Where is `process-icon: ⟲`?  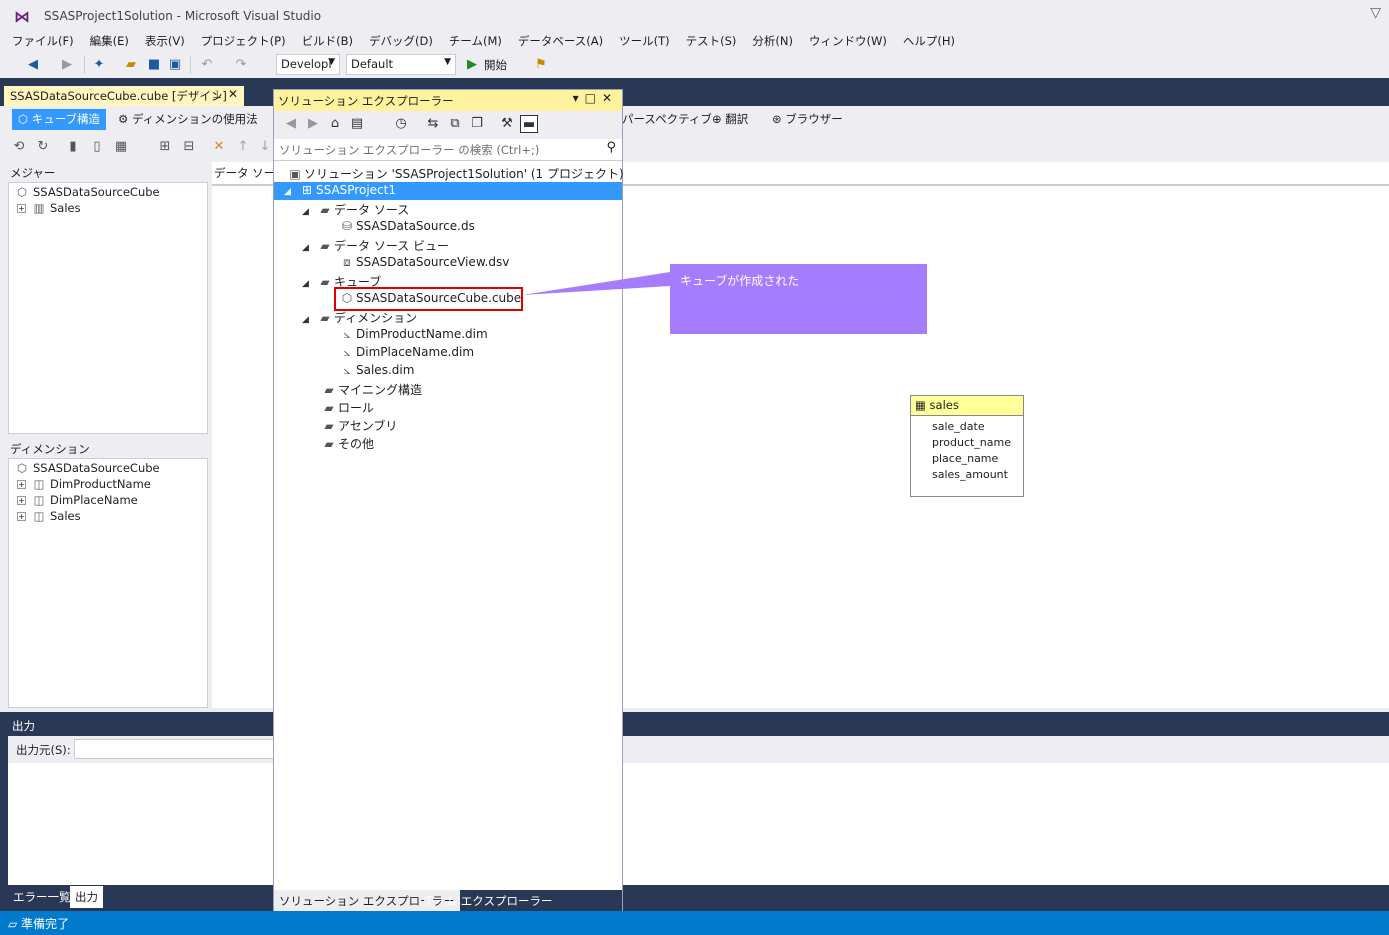
process-icon: ⟲ is located at coordinates (19, 147).